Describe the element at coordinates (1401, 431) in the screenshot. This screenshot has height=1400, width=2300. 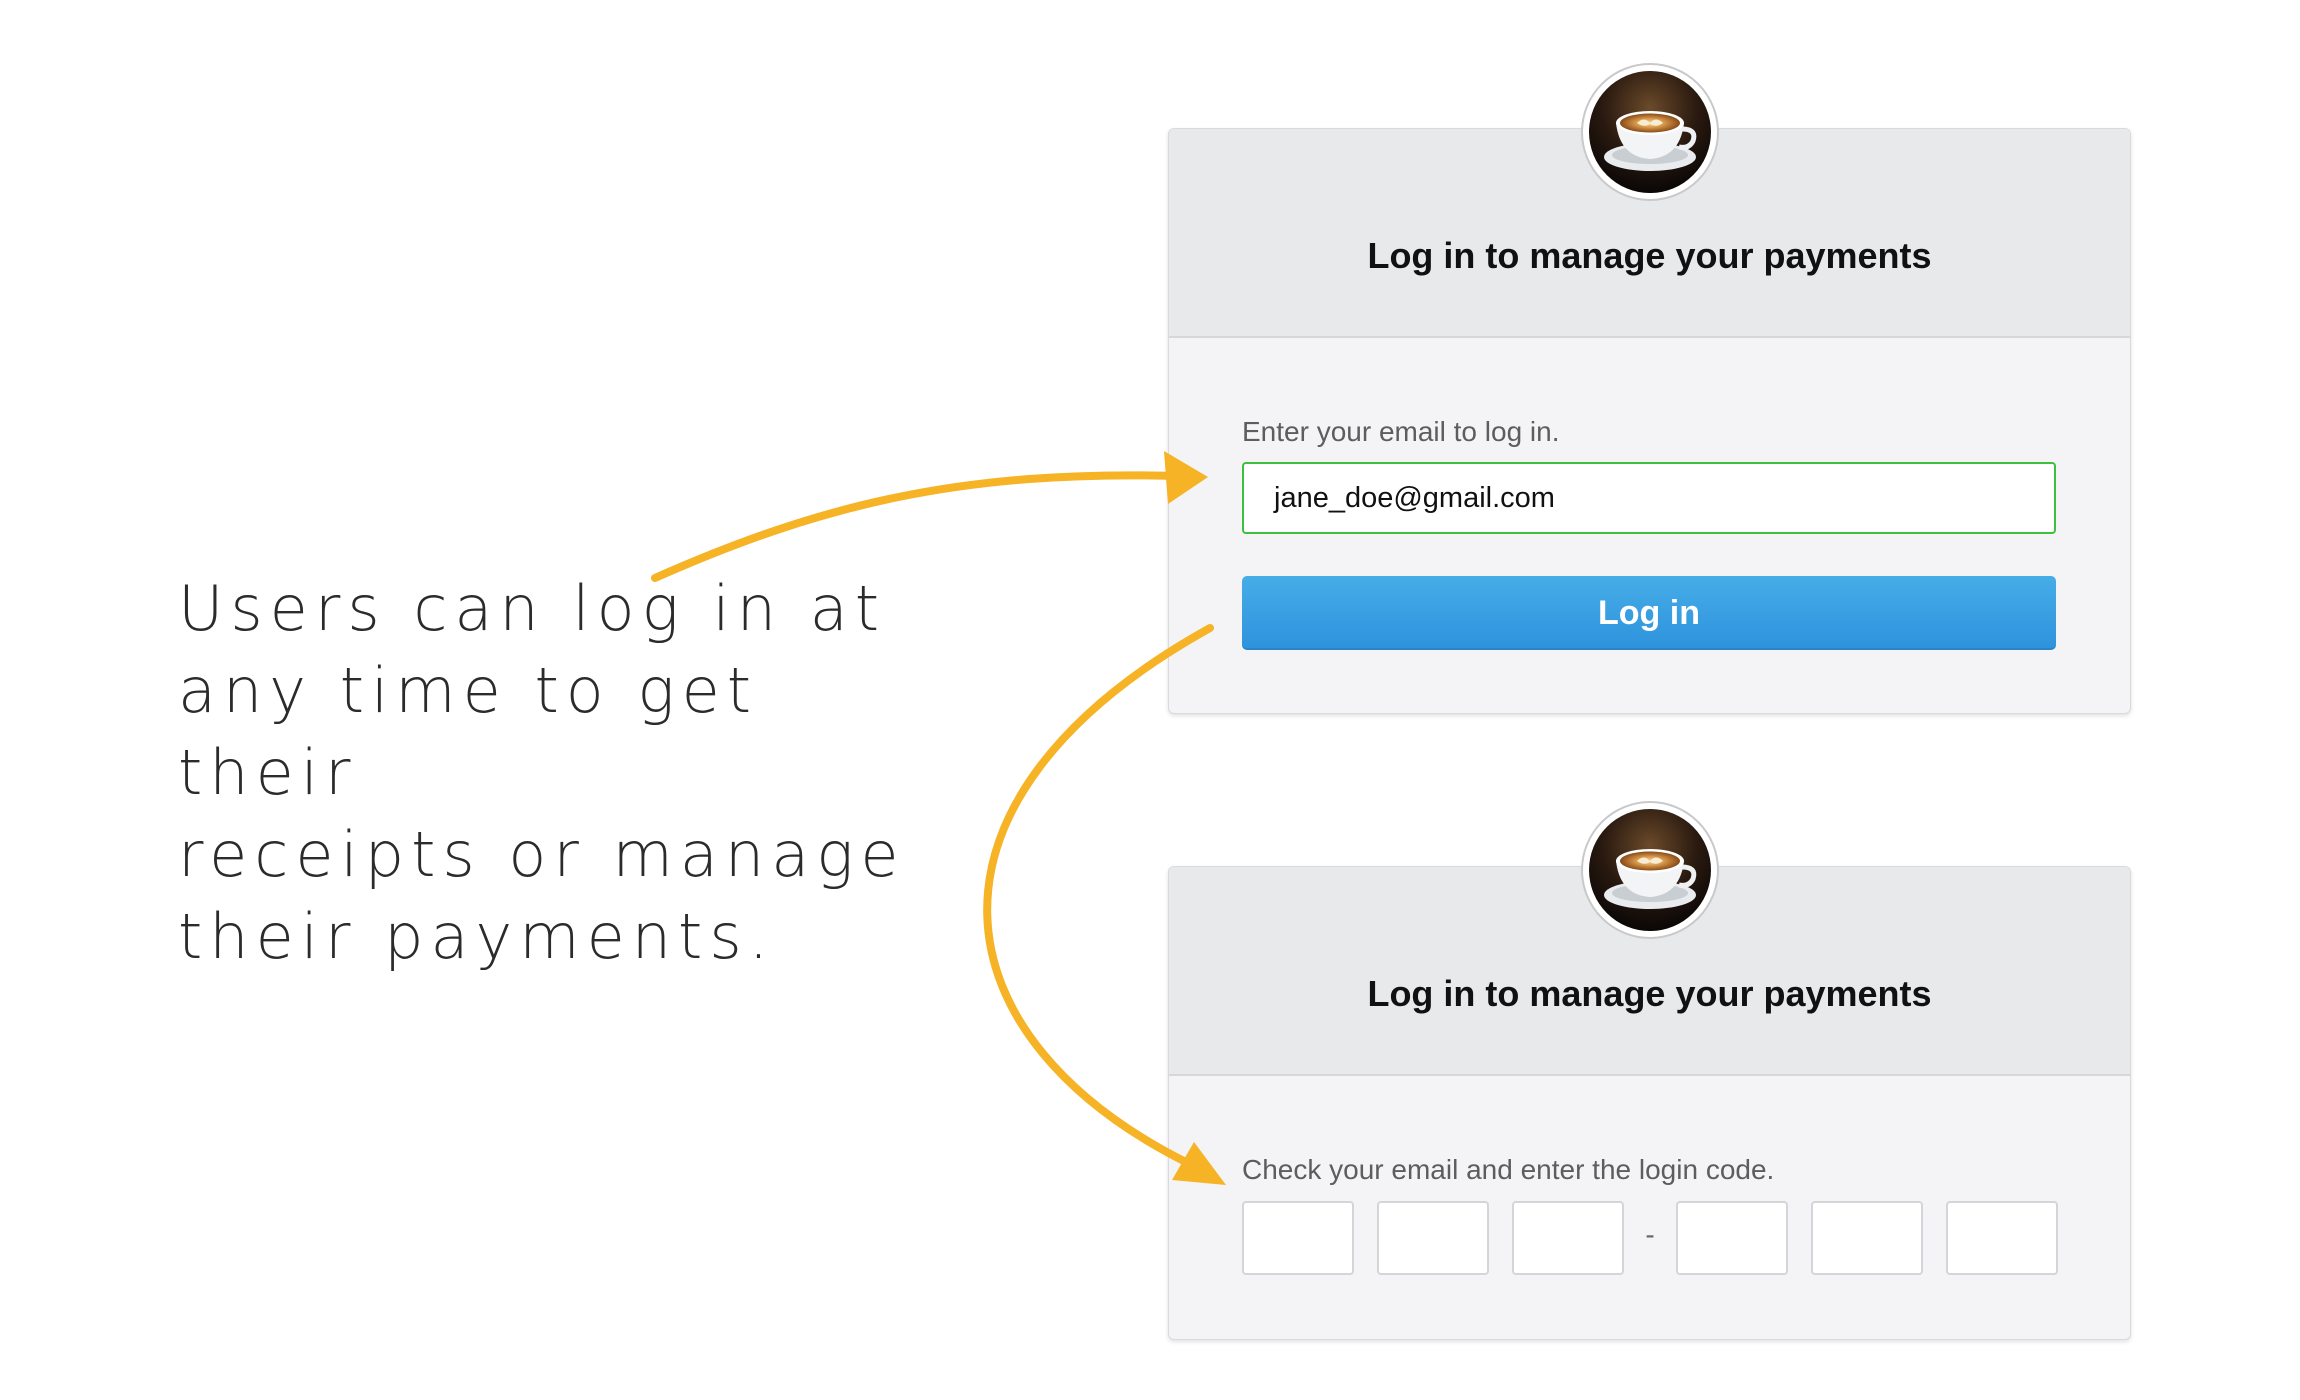
I see `email-label: Enter your email to log in.` at that location.